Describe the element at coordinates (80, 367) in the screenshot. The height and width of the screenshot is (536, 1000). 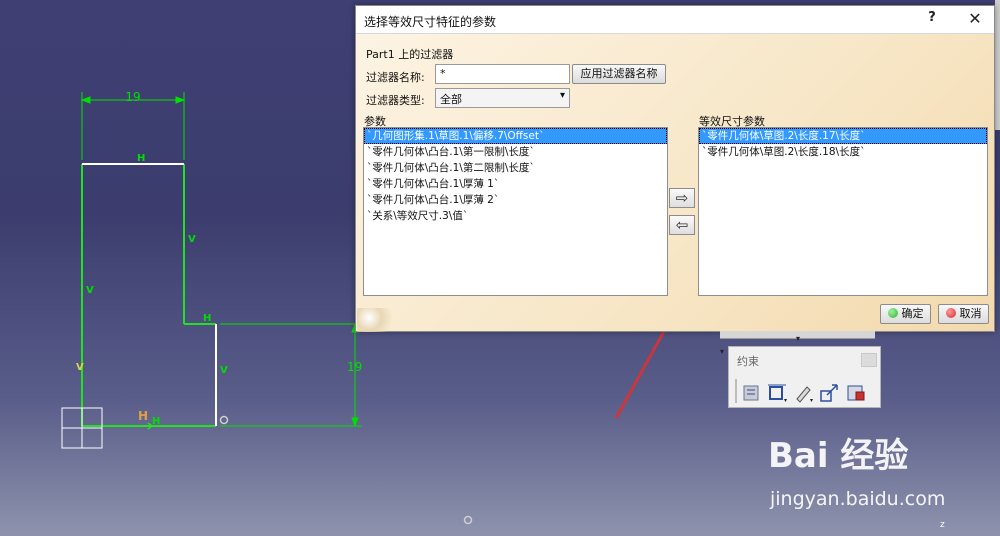
I see `constraint-v-left-low: V` at that location.